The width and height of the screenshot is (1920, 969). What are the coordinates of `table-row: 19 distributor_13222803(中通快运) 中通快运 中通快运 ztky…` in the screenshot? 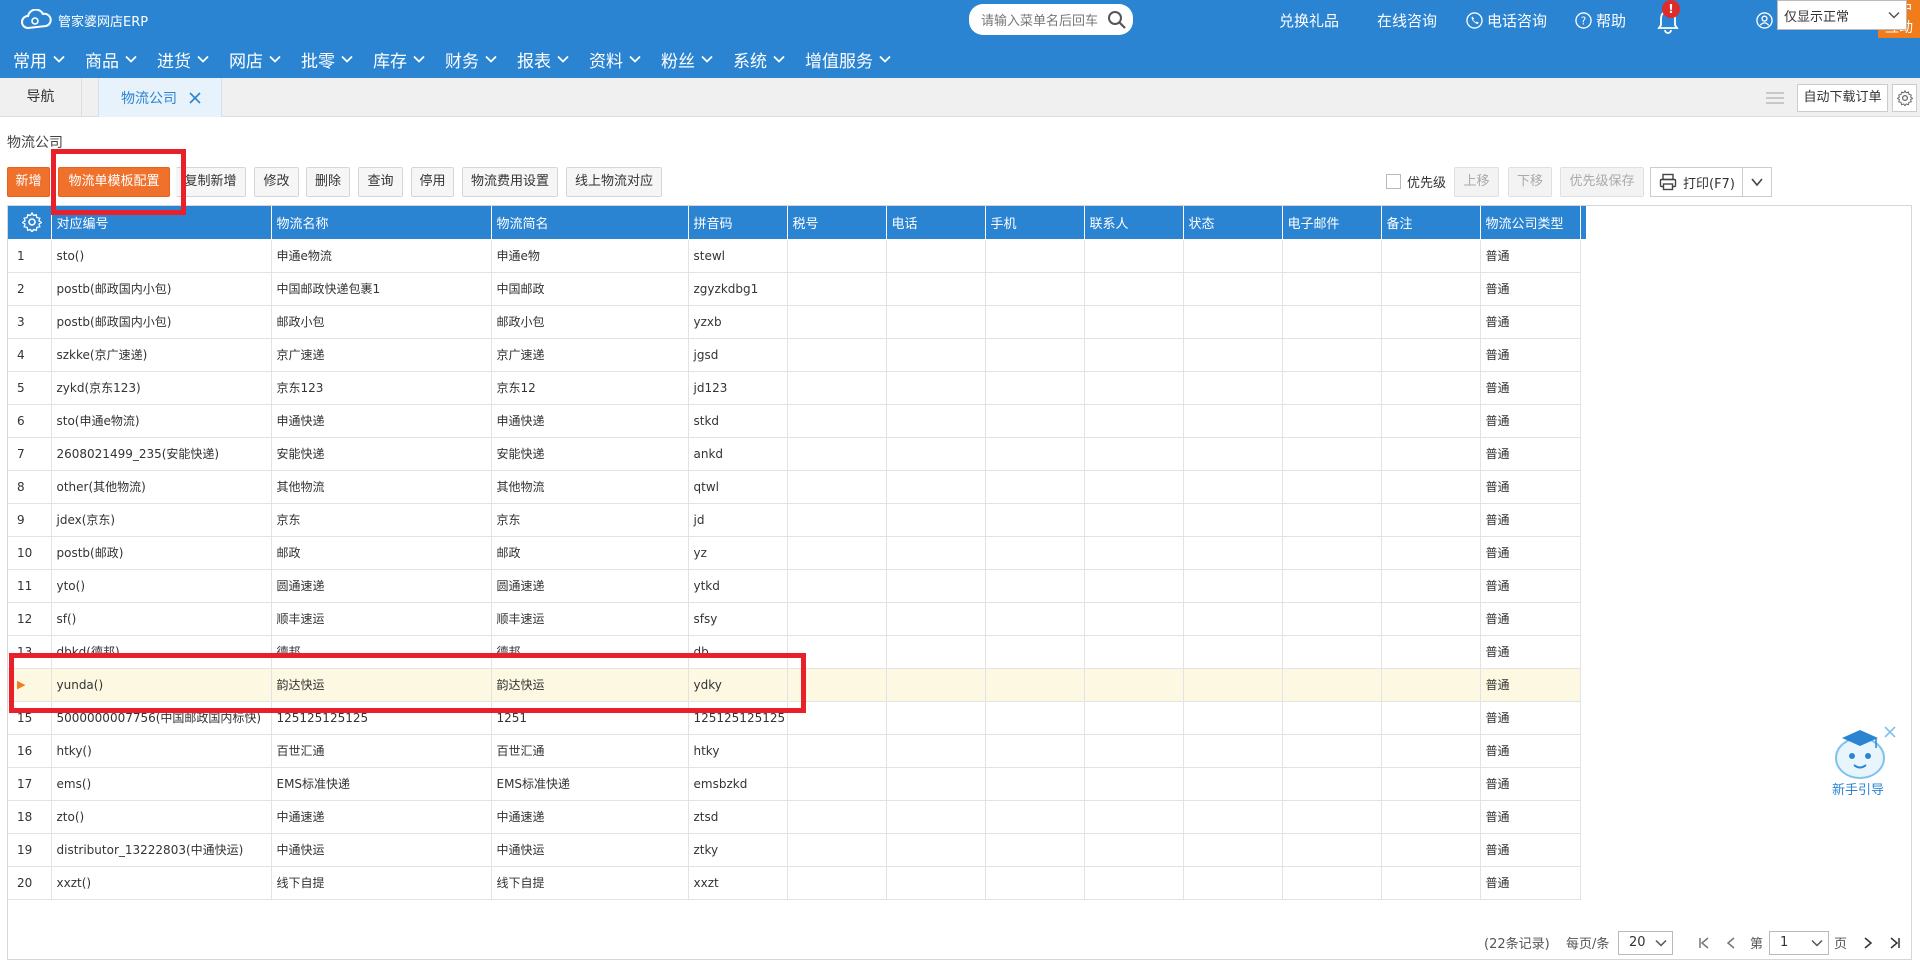 It's located at (797, 850).